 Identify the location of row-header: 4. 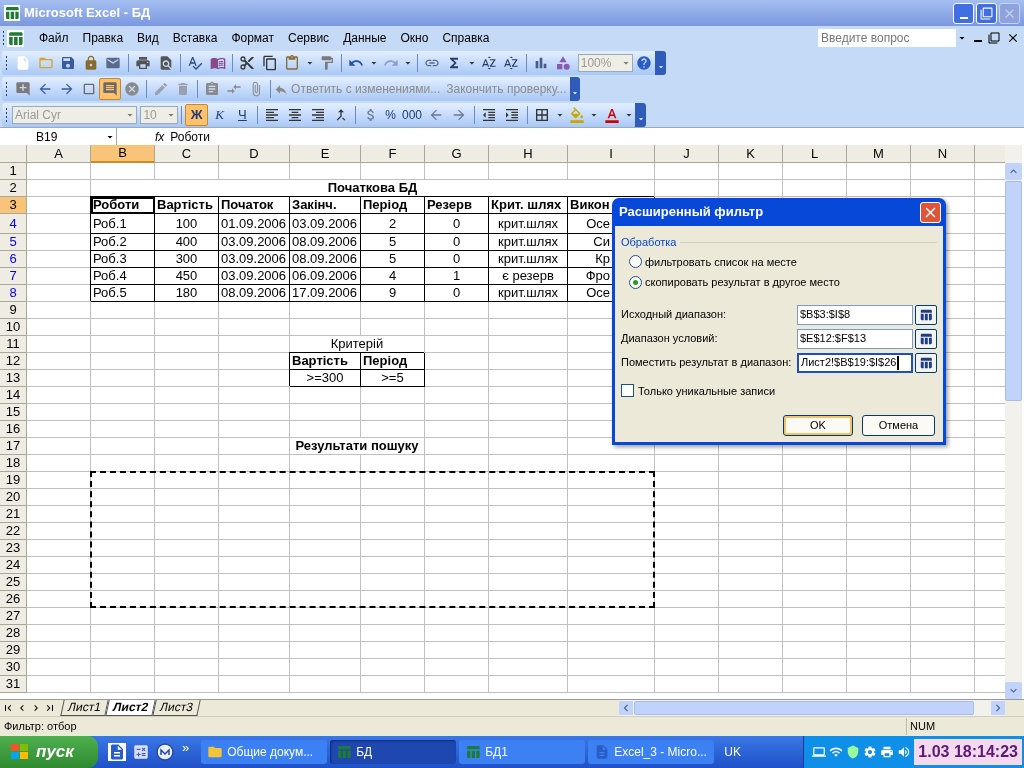
(13, 224).